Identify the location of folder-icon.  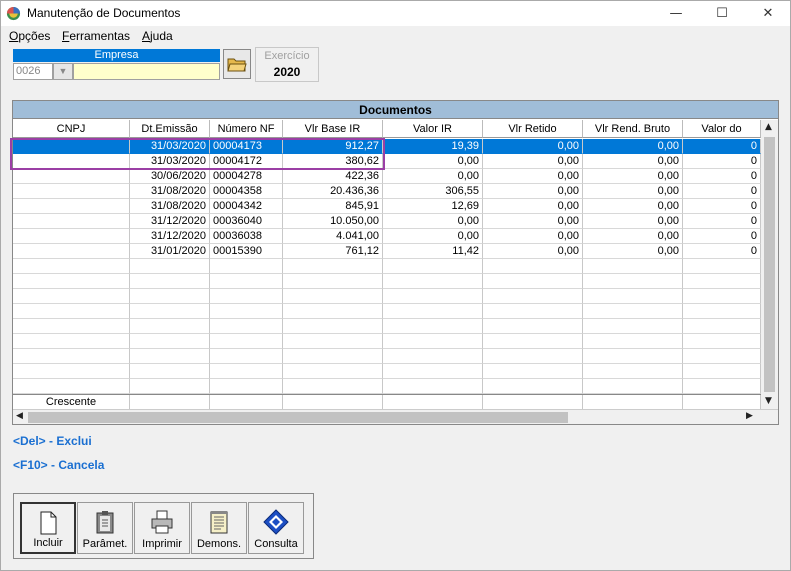
(237, 65).